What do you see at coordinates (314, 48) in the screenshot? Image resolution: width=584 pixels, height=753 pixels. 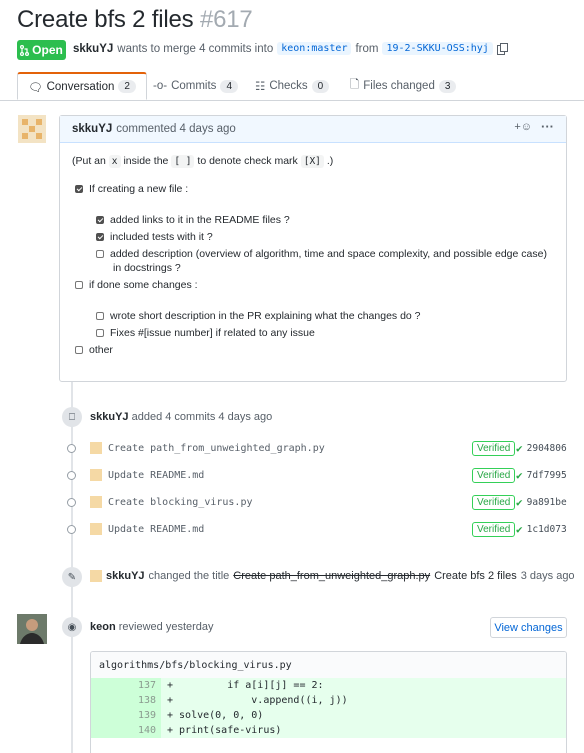 I see `base-branch: keon:master` at bounding box center [314, 48].